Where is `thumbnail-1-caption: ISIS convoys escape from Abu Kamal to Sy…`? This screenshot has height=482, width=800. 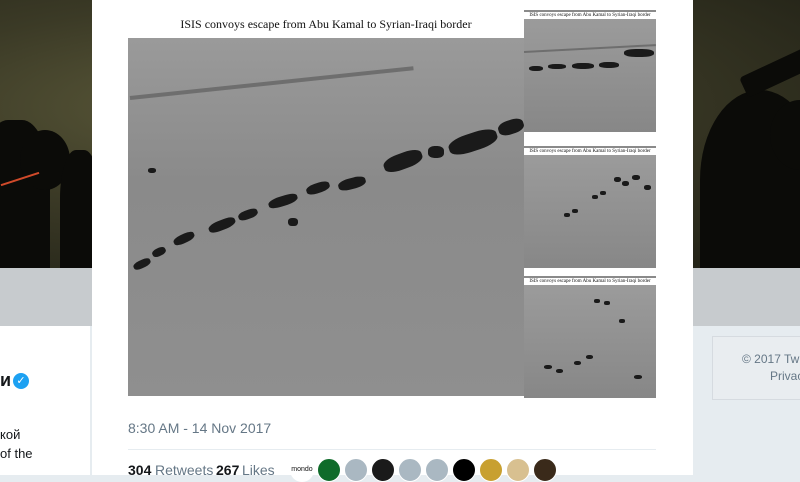 thumbnail-1-caption: ISIS convoys escape from Abu Kamal to Sy… is located at coordinates (590, 15).